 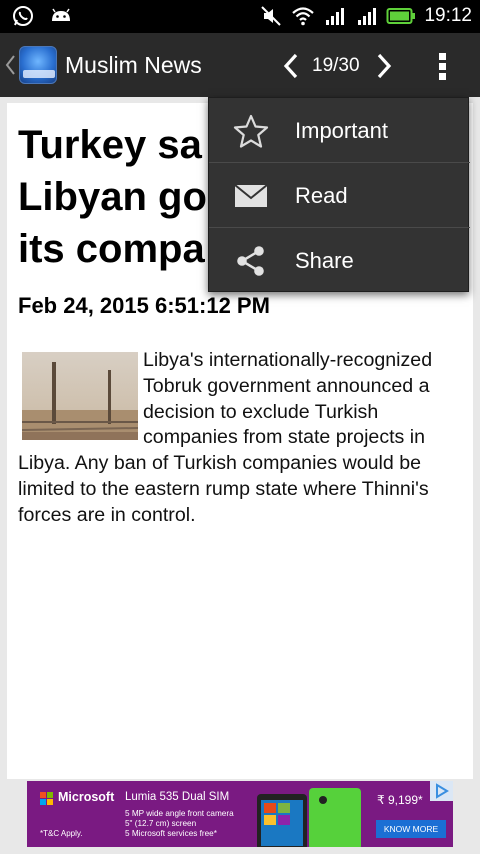 I want to click on ad-price: ₹ 9,199*, so click(x=400, y=800).